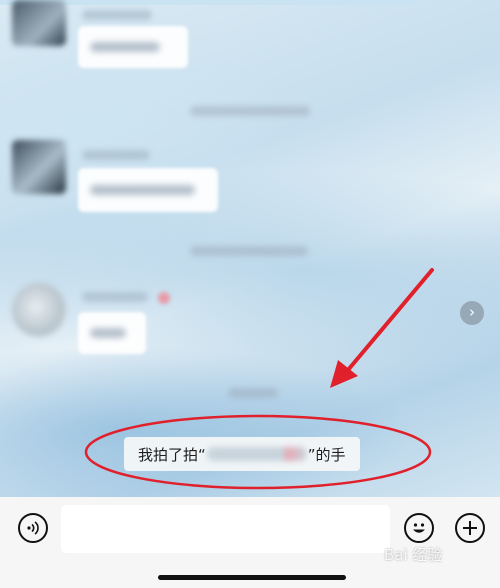 Image resolution: width=500 pixels, height=588 pixels. Describe the element at coordinates (472, 313) in the screenshot. I see `chevron-right-icon: ›` at that location.